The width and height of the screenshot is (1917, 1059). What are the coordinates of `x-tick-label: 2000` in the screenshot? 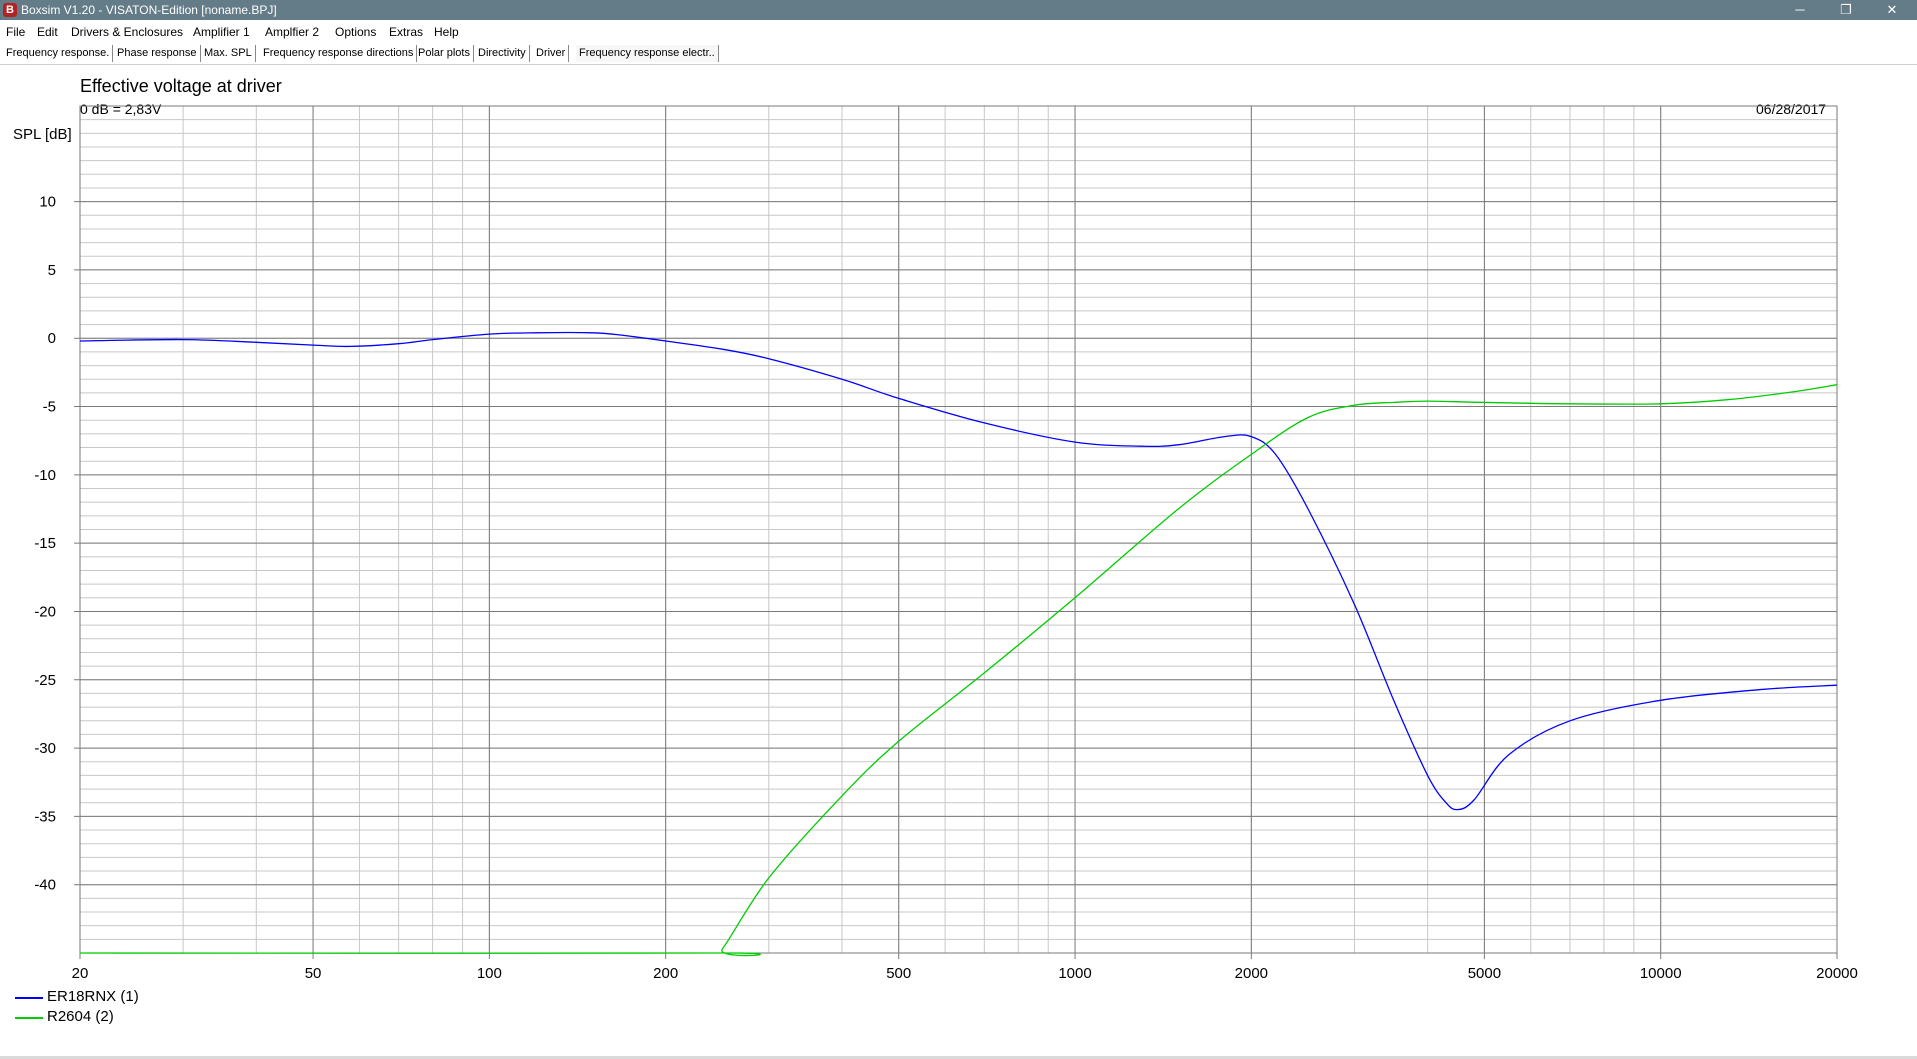 It's located at (1251, 973).